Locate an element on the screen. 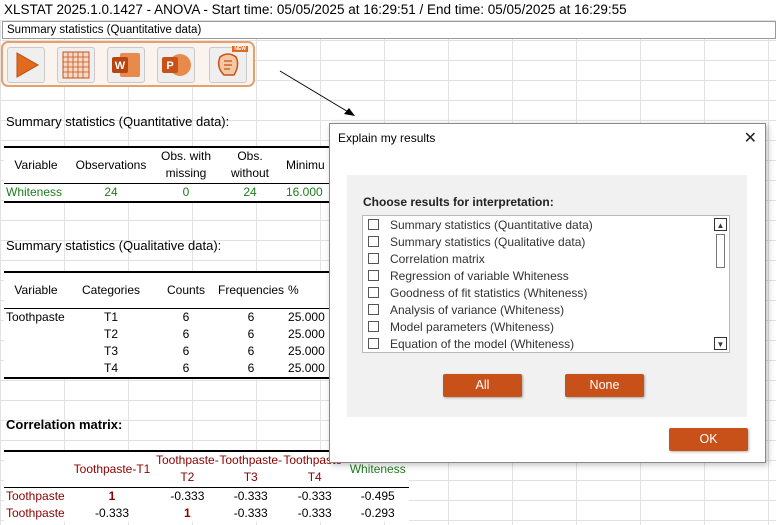 This screenshot has height=525, width=776. data-cell: 1 is located at coordinates (112, 495).